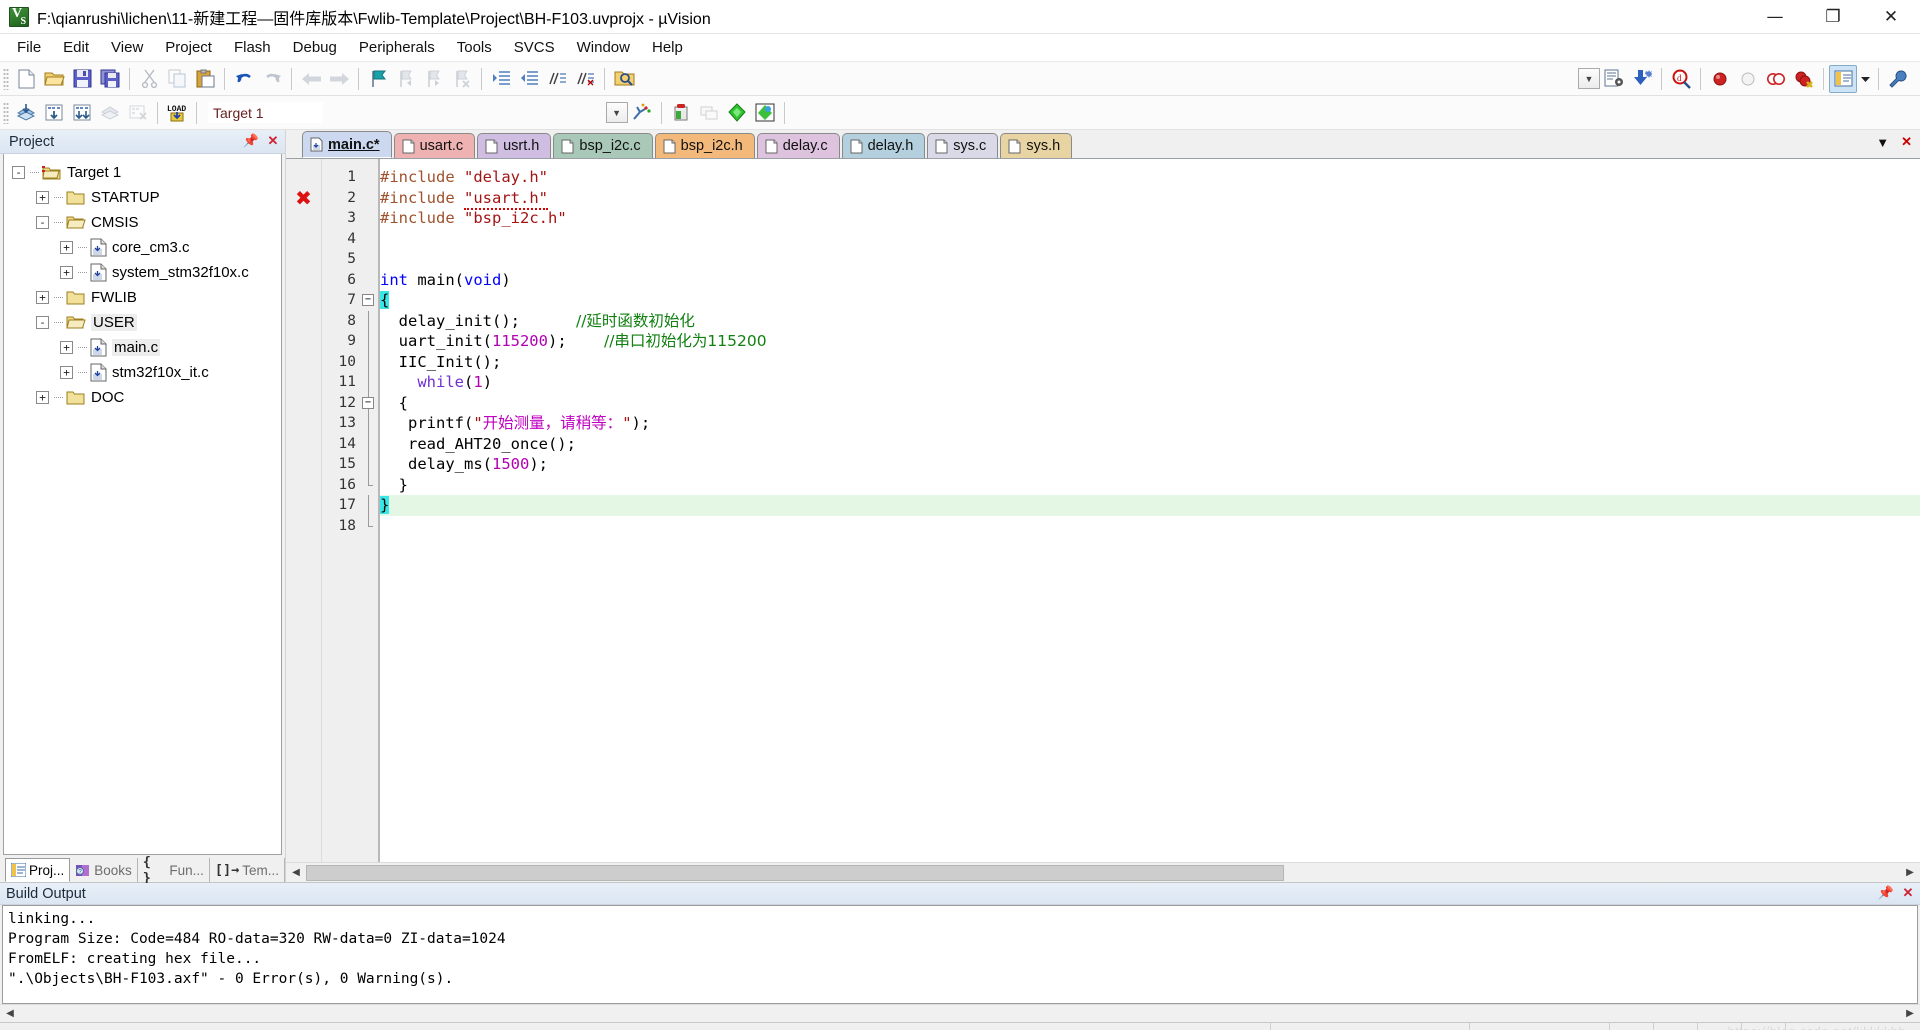  What do you see at coordinates (1150, 423) in the screenshot?
I see `code-line-13: printf("开始测量，请稍等：");` at bounding box center [1150, 423].